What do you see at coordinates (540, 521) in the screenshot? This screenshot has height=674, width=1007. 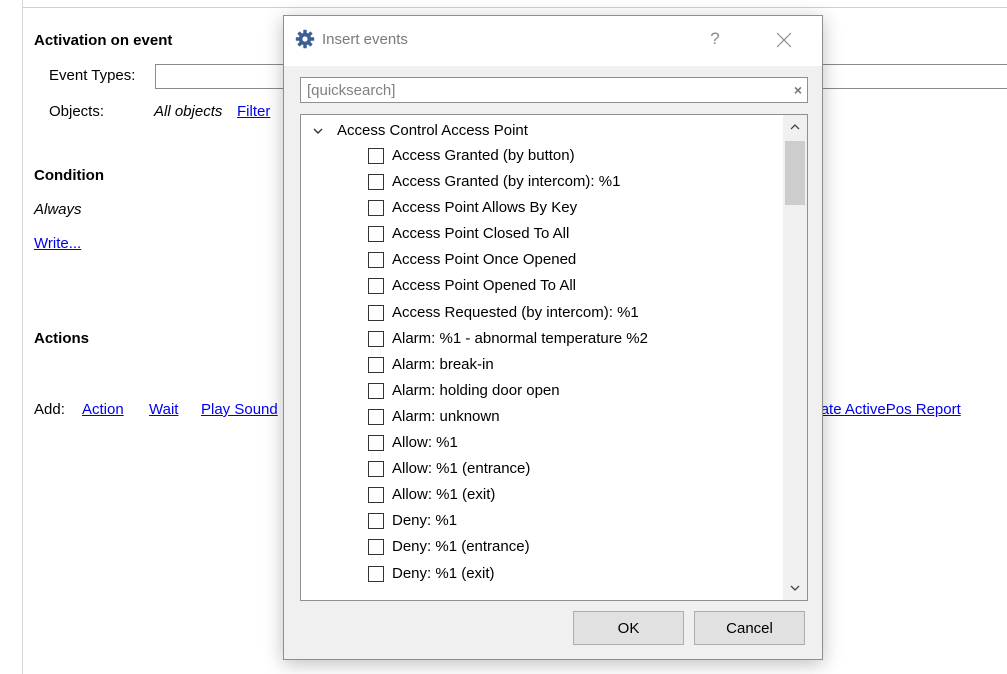 I see `event-list-item: Deny: %1` at bounding box center [540, 521].